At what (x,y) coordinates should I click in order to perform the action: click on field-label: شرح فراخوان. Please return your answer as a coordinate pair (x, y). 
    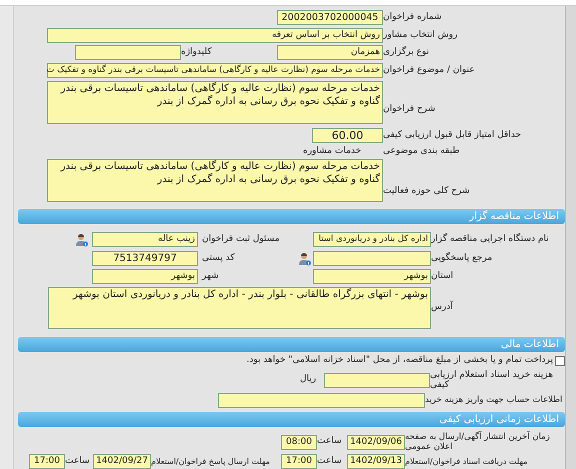
    Looking at the image, I should click on (409, 109).